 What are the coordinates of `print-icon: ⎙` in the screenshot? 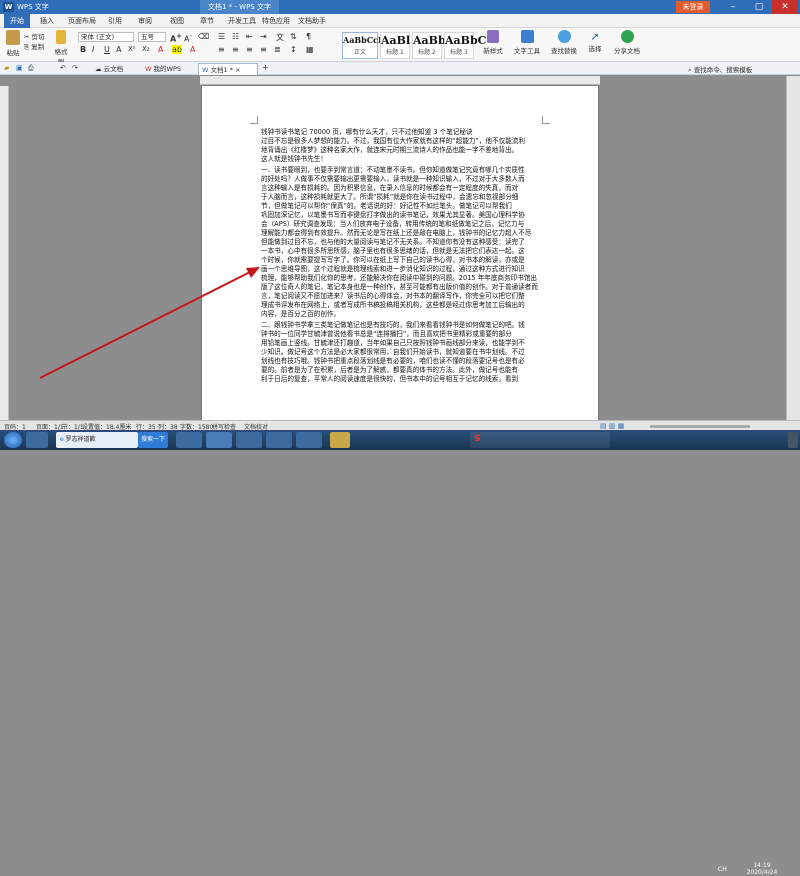 It's located at (31, 68).